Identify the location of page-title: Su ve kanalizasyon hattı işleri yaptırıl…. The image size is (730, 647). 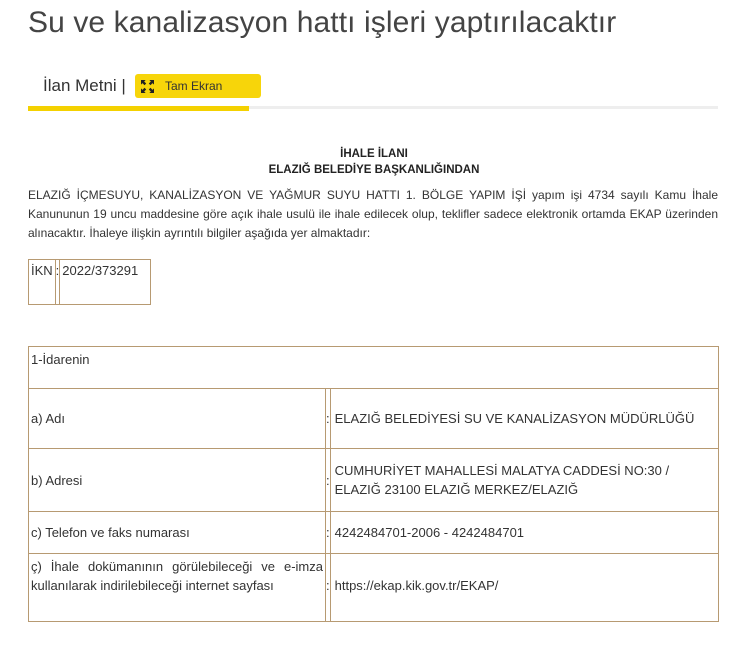
(322, 22).